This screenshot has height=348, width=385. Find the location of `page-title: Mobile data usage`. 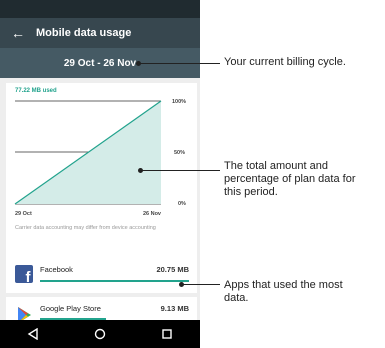

page-title: Mobile data usage is located at coordinates (84, 33).